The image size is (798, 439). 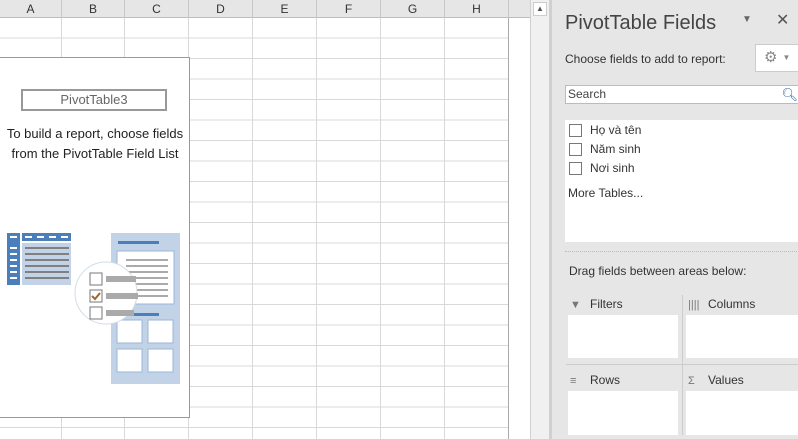 I want to click on field-label: Họ và tên, so click(x=616, y=130).